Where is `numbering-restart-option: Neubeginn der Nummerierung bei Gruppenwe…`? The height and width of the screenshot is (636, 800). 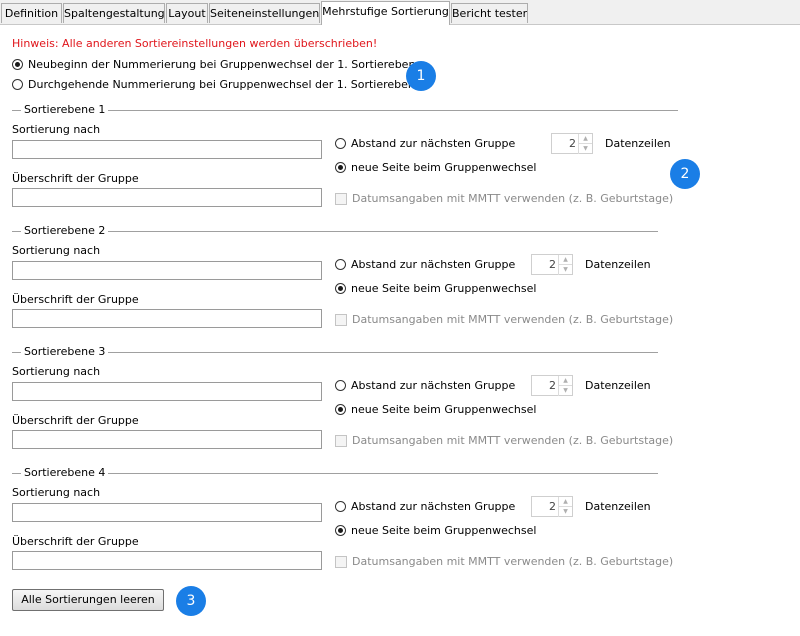
numbering-restart-option: Neubeginn der Nummerierung bei Gruppenwe… is located at coordinates (217, 64).